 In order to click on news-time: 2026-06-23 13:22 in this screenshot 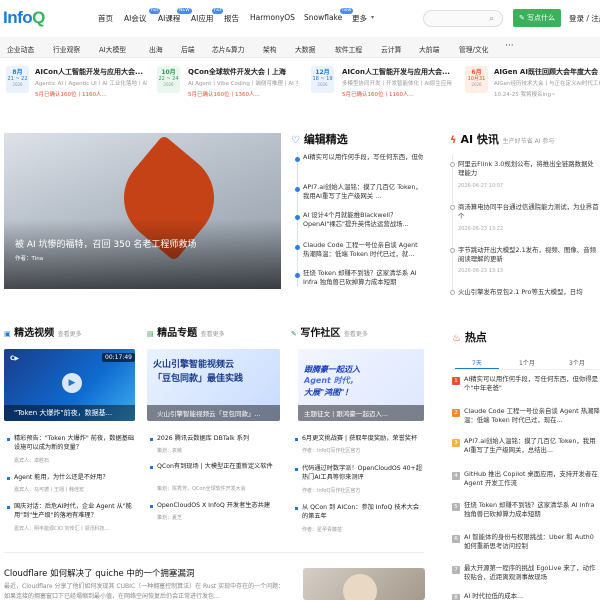, I will do `click(481, 229)`.